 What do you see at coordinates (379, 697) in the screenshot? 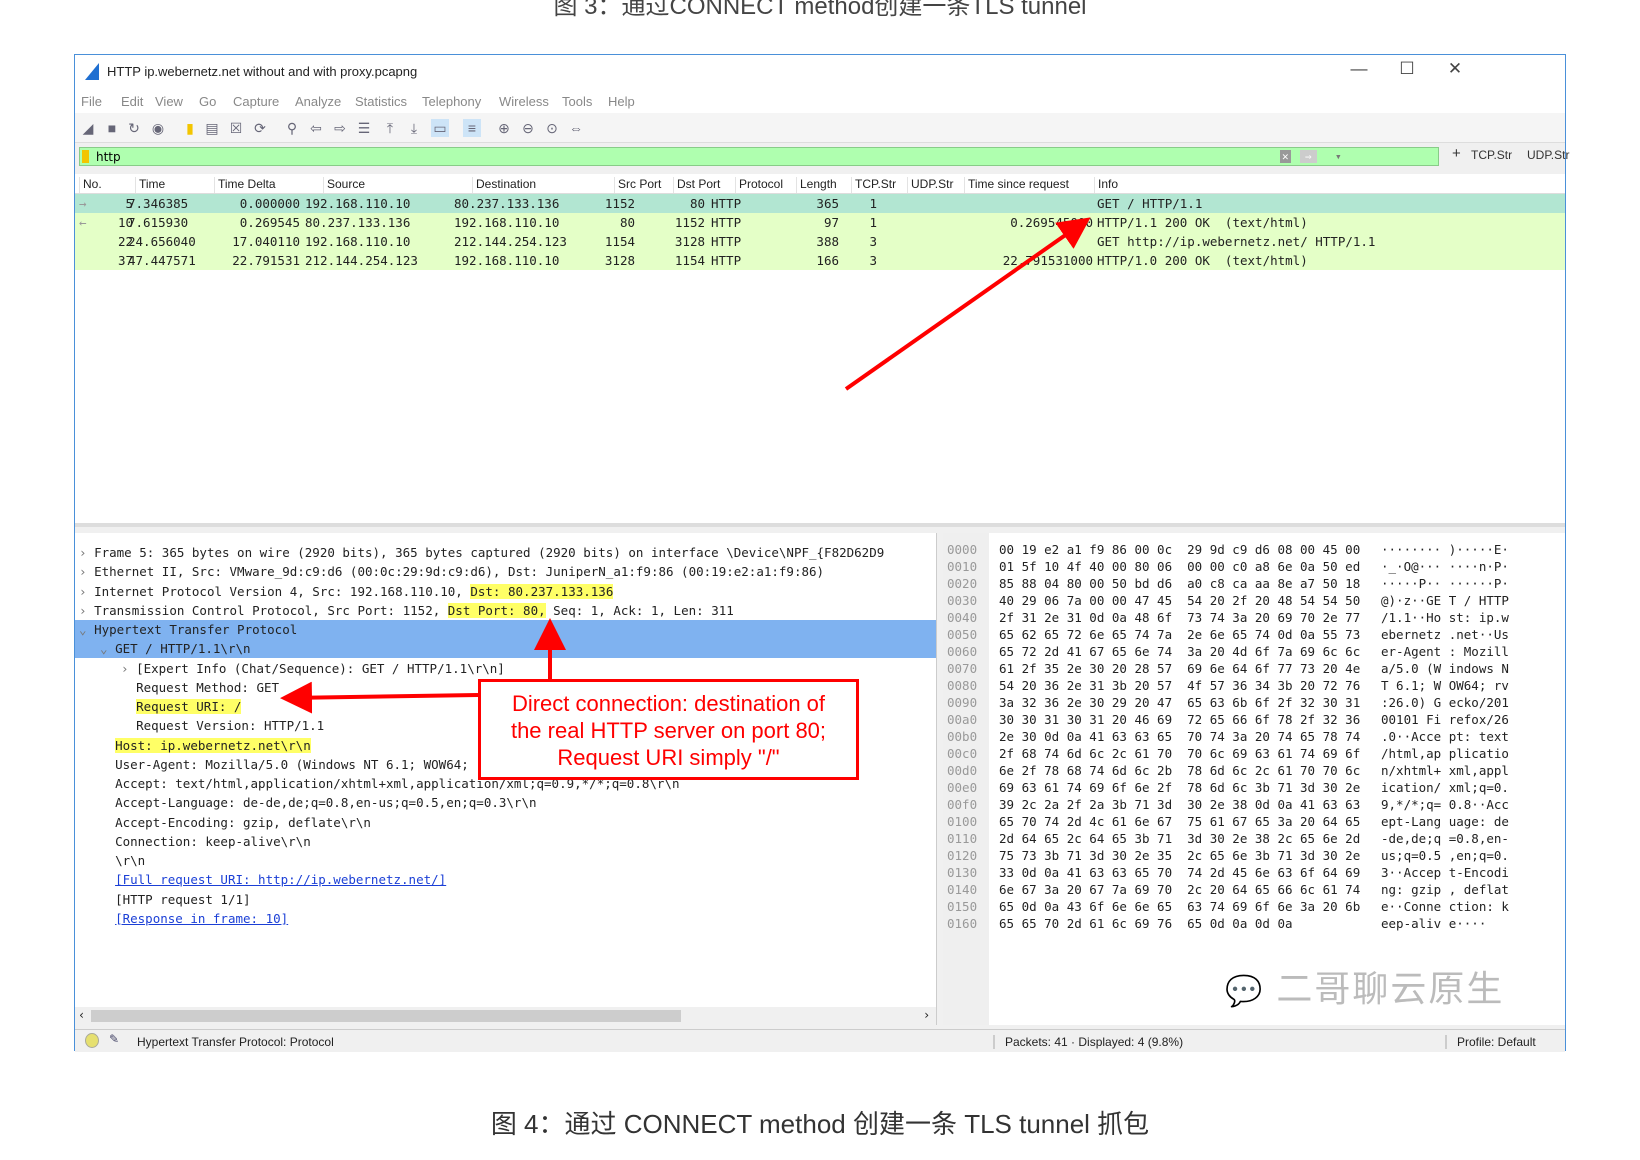
I see `arrow-to-request-uri` at bounding box center [379, 697].